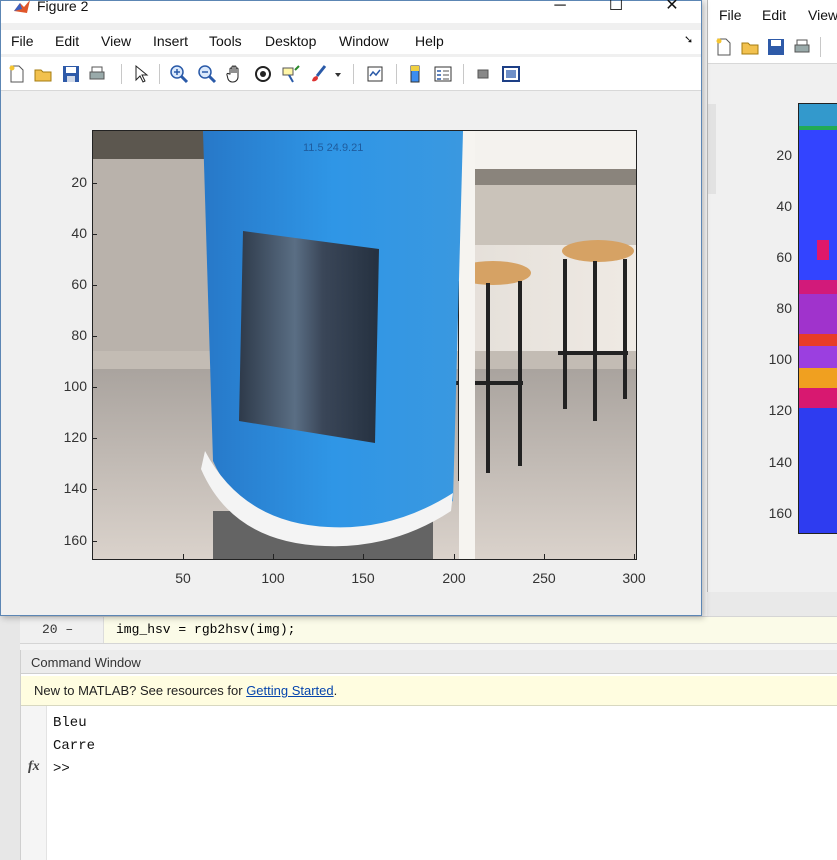  Describe the element at coordinates (75, 488) in the screenshot. I see `y-tick-label: 140` at that location.